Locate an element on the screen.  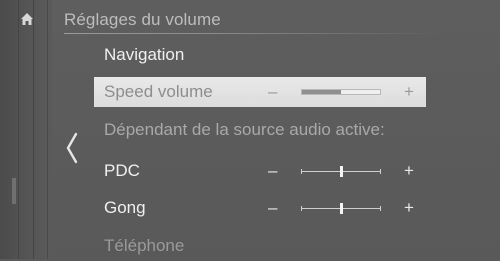
section-label: Dépendant de la source audio active: is located at coordinates (244, 129).